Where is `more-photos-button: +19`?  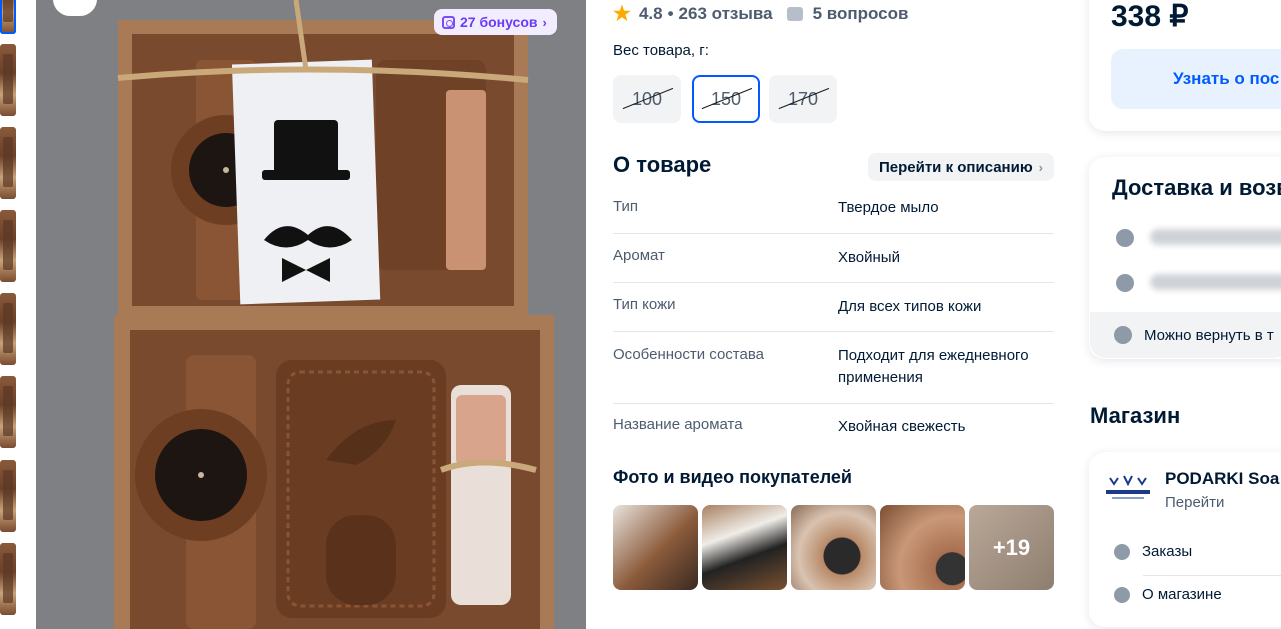
more-photos-button: +19 is located at coordinates (1011, 547).